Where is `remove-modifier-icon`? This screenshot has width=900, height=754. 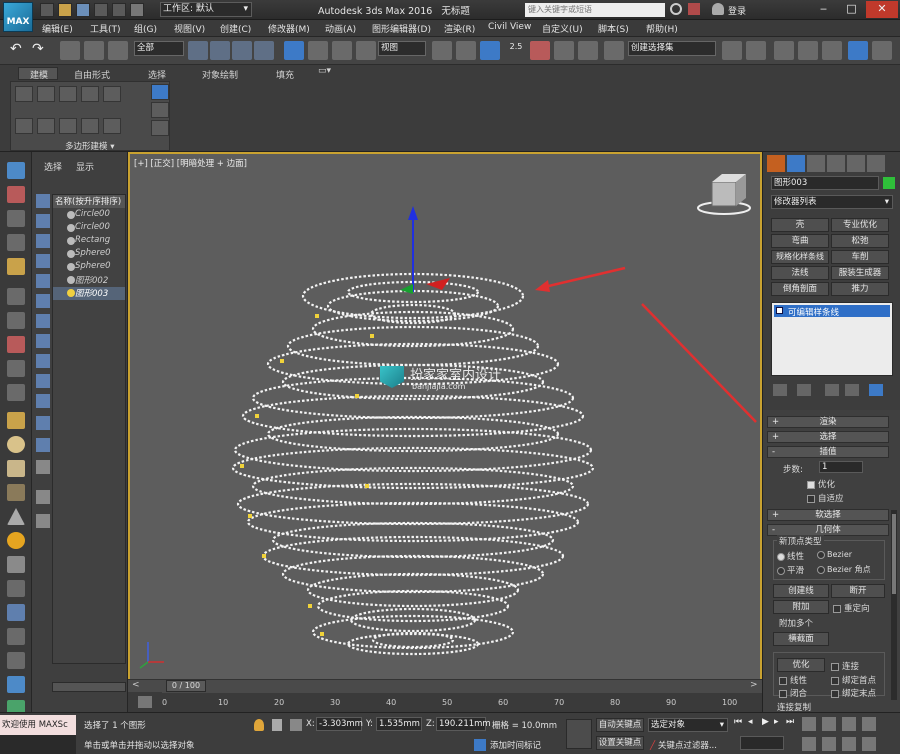 remove-modifier-icon is located at coordinates (852, 390).